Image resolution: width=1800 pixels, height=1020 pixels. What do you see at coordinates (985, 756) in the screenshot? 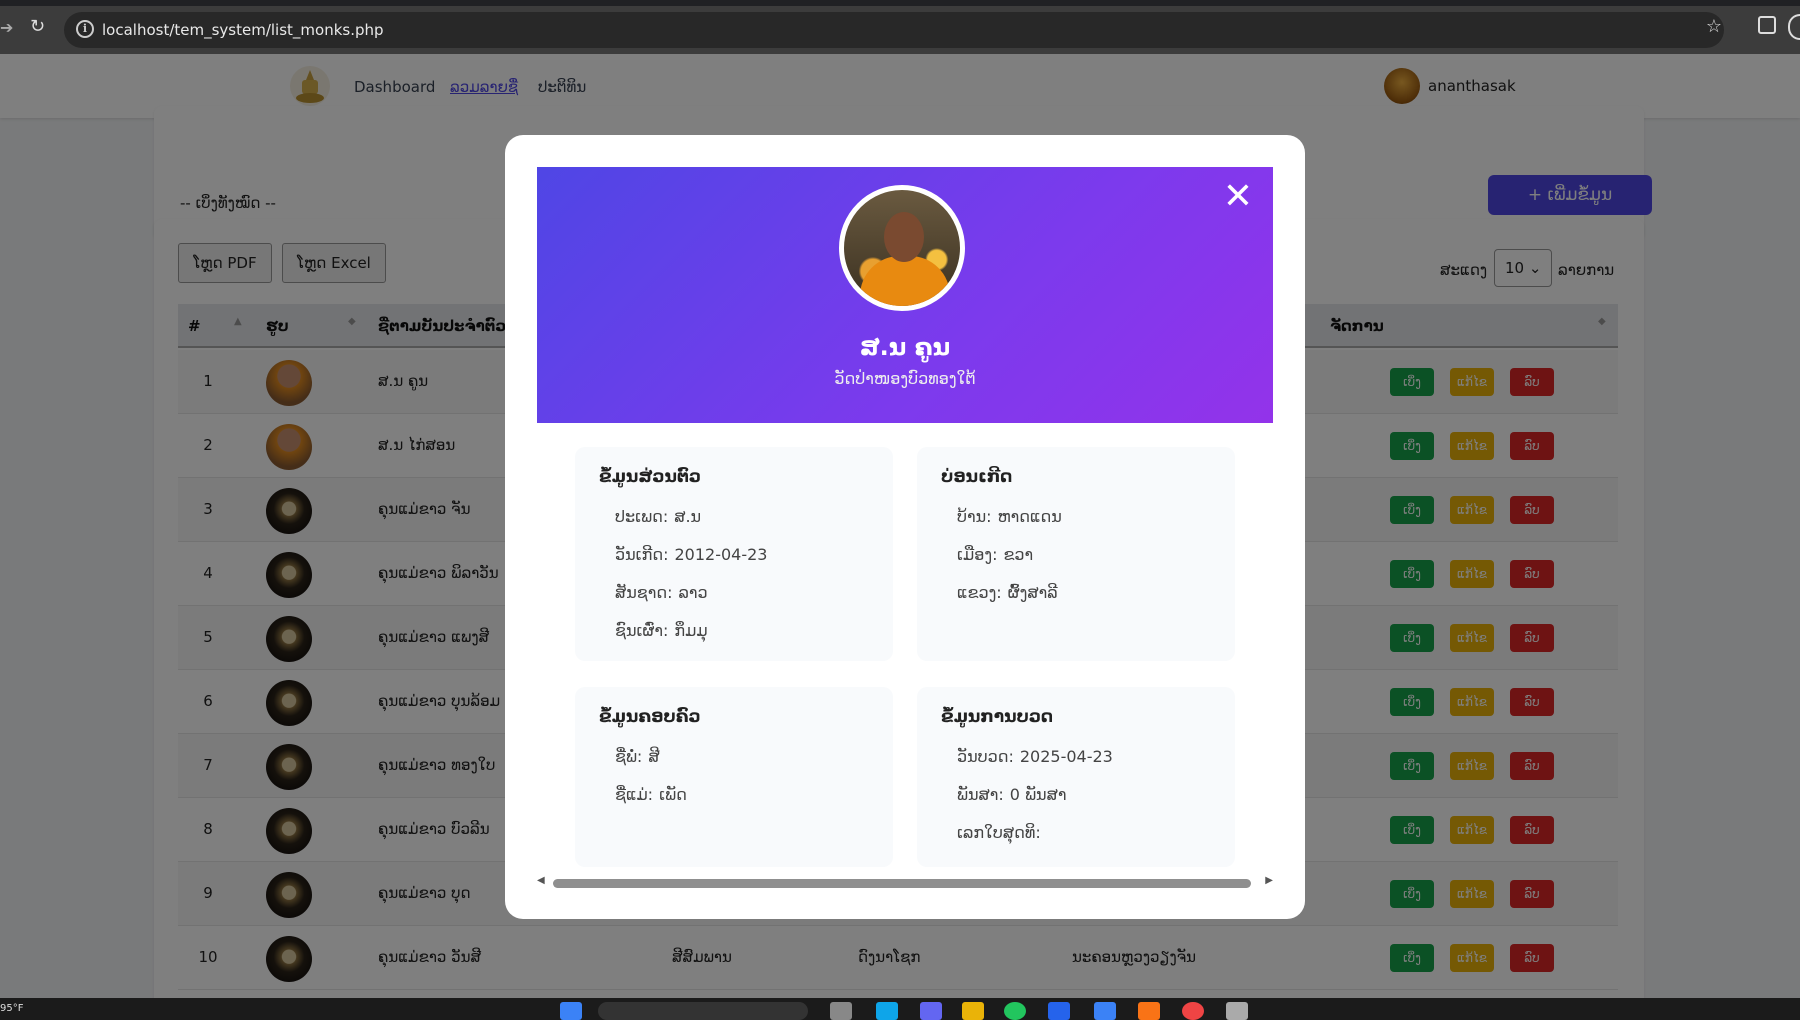
I see `info-key: ວັນບວດ:` at bounding box center [985, 756].